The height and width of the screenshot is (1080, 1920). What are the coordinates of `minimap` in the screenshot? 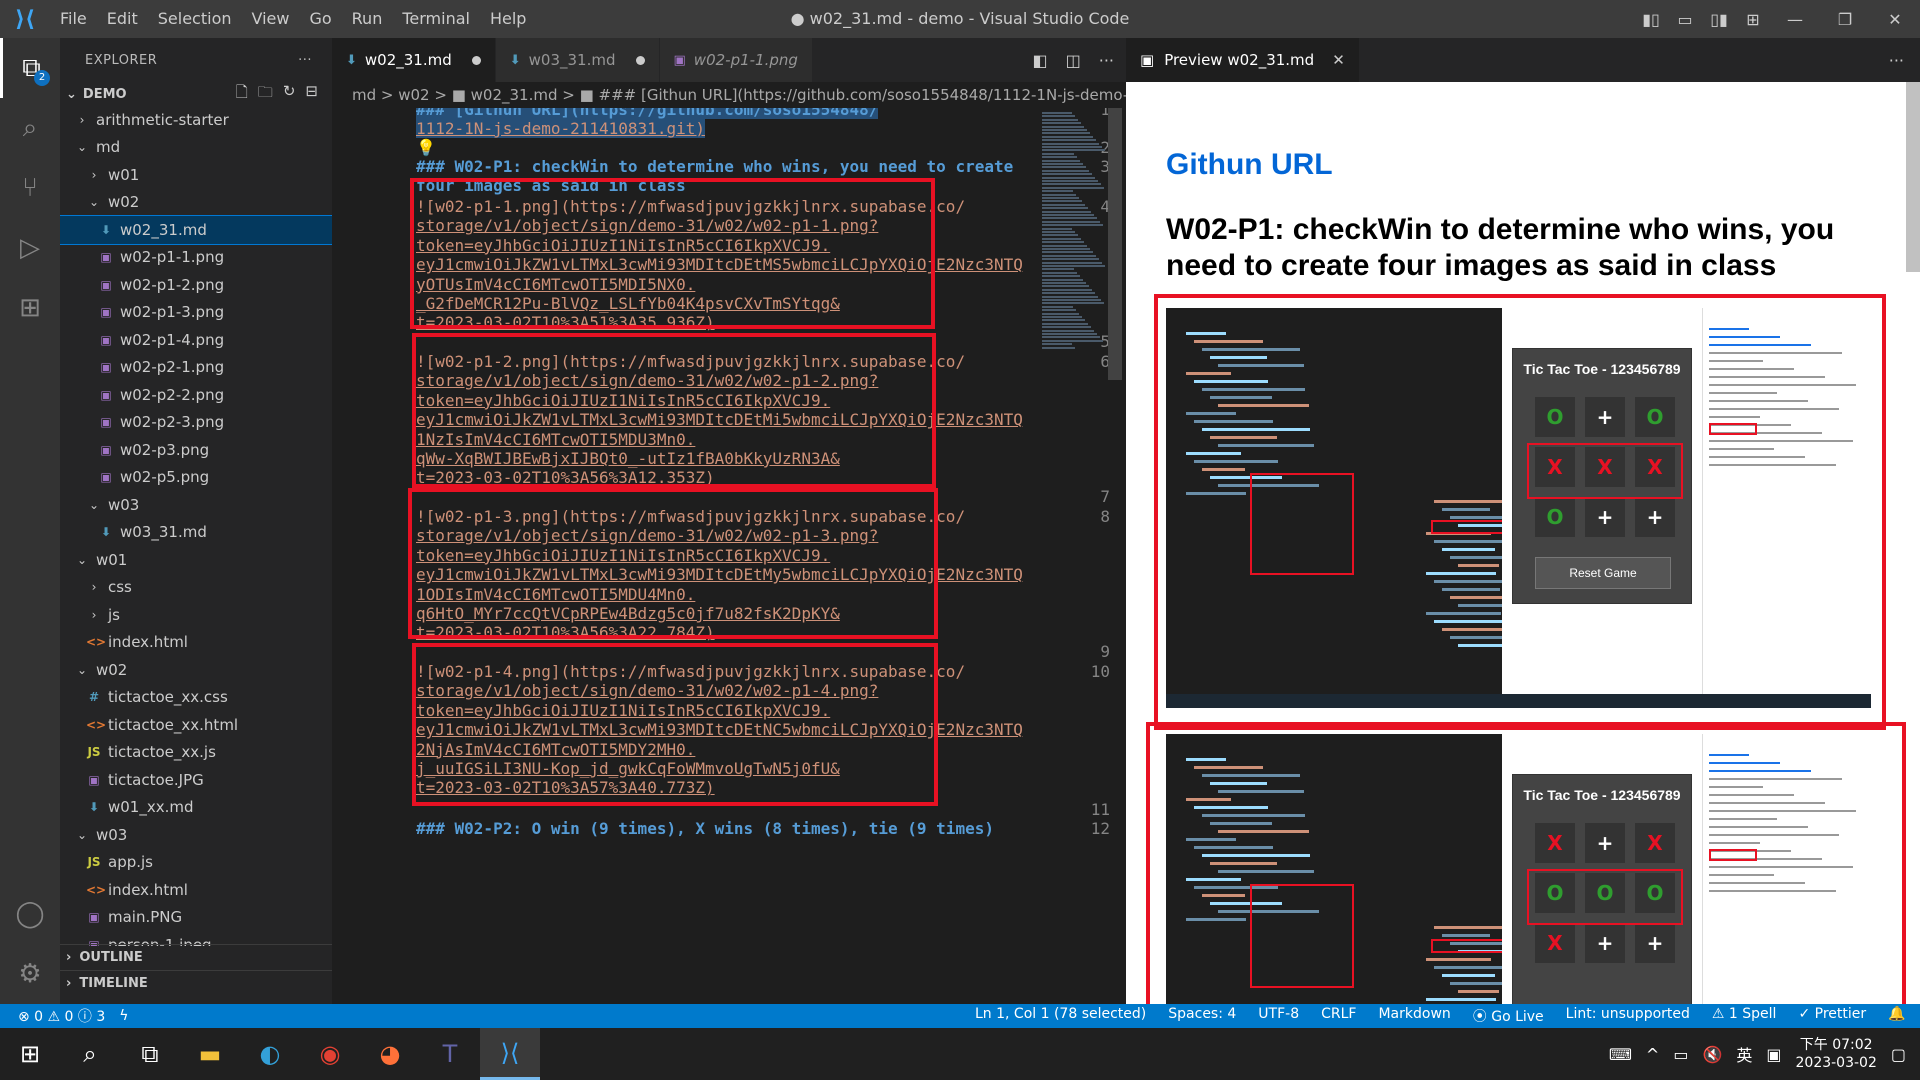 It's located at (1073, 556).